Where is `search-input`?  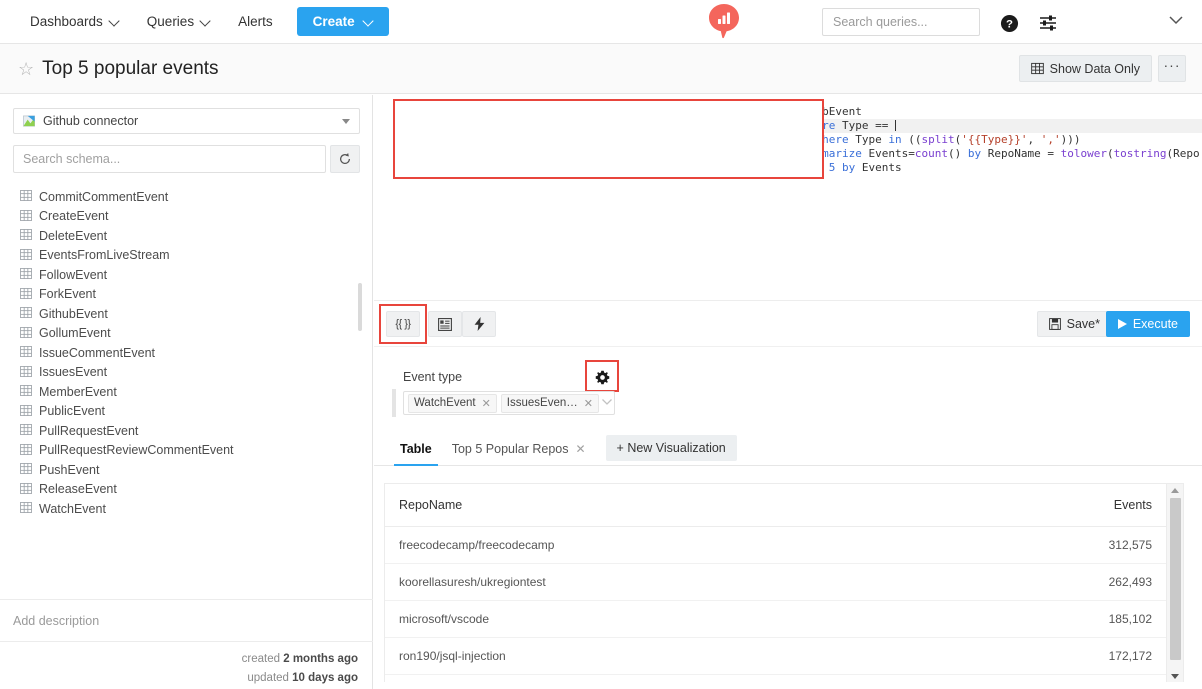
search-input is located at coordinates (913, 22).